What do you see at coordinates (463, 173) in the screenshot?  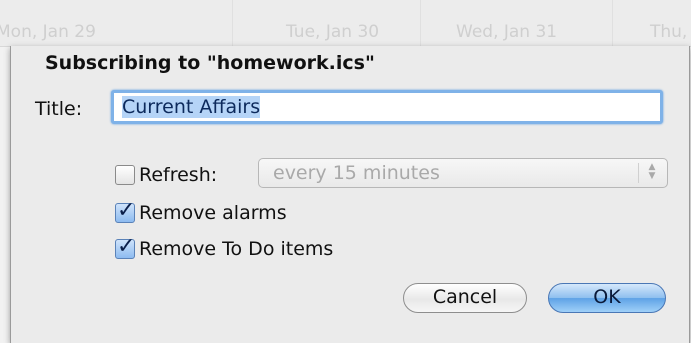 I see `refresh-interval-popup: every 15 minutes ▲ ▼` at bounding box center [463, 173].